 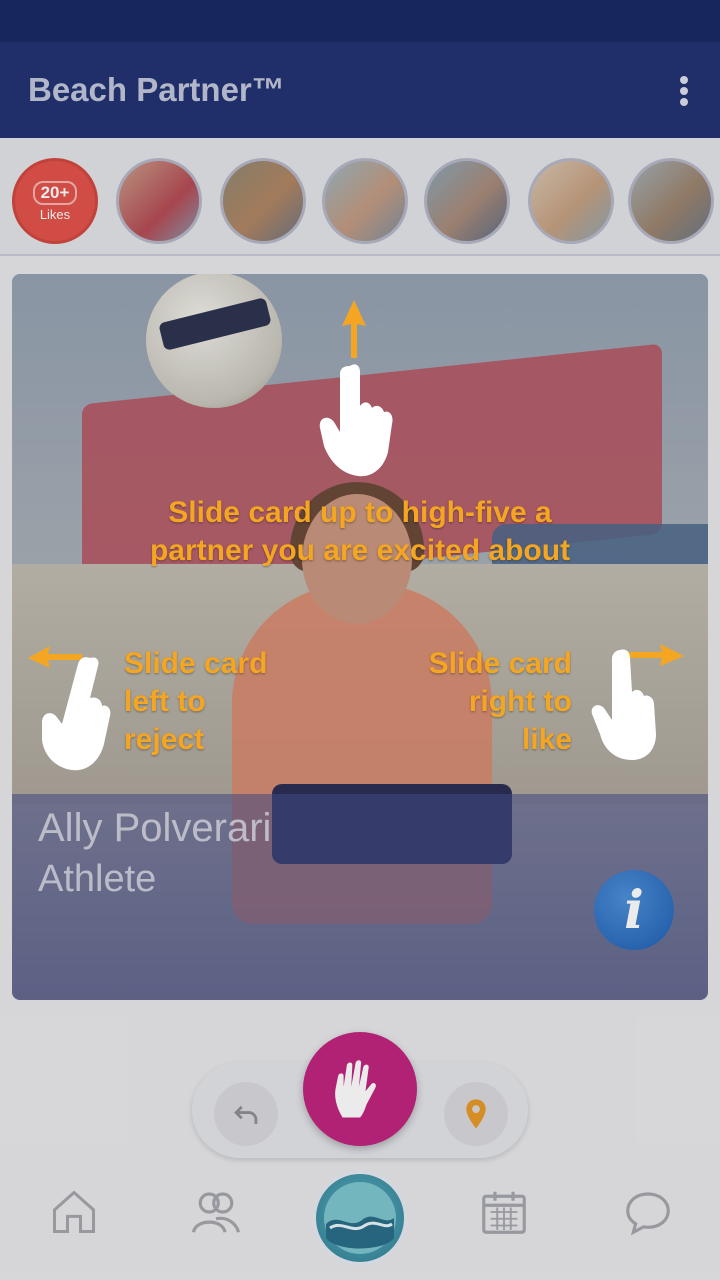 I want to click on nav-home, so click(x=74, y=1212).